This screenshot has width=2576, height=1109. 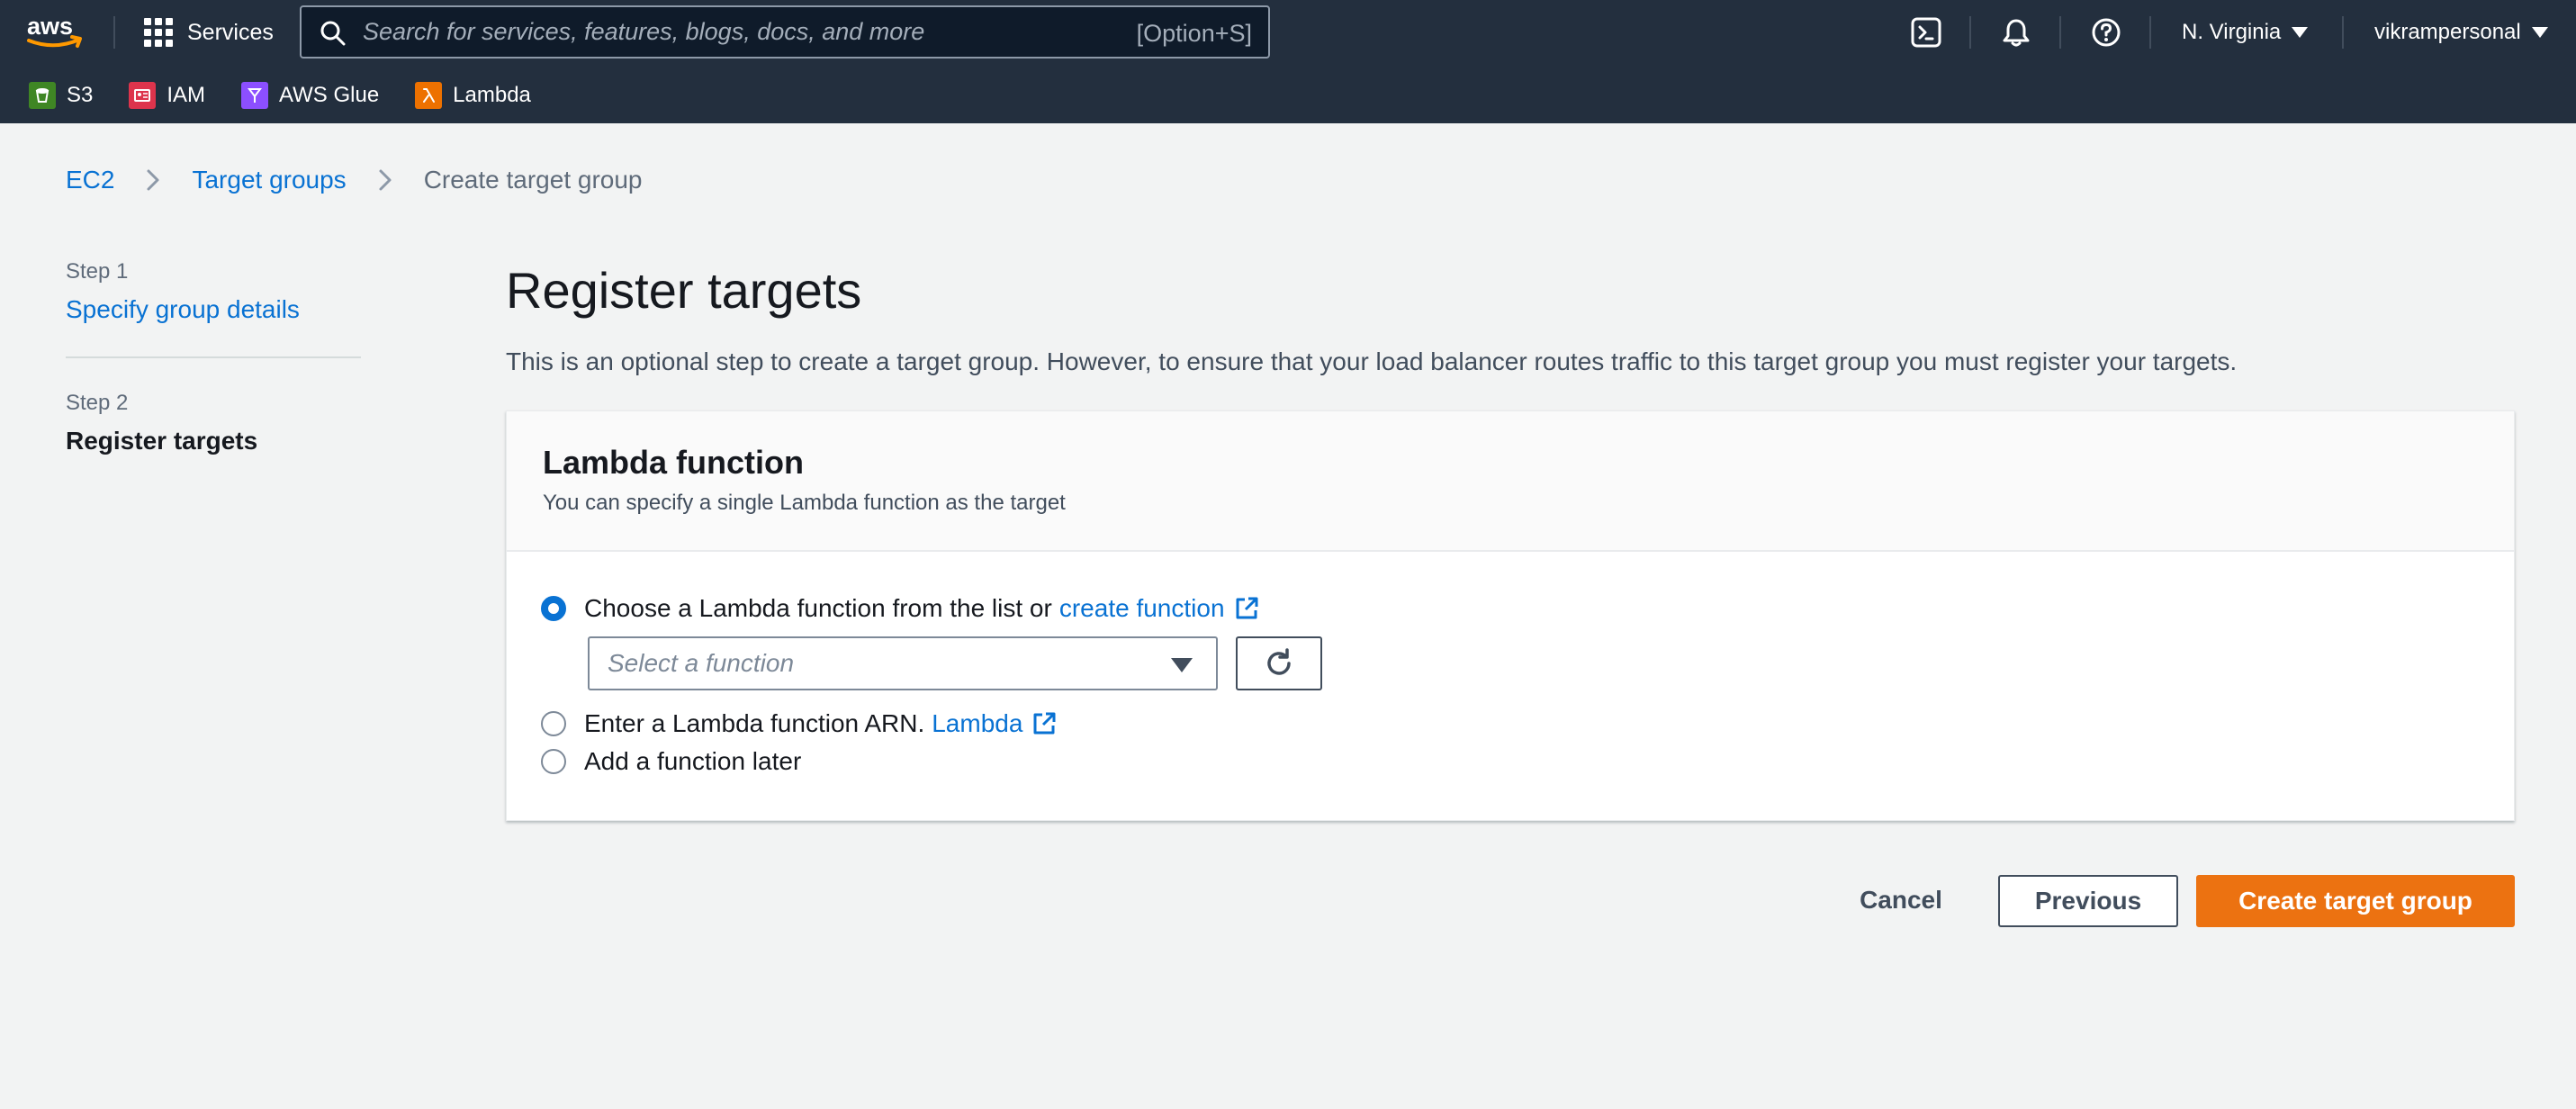 What do you see at coordinates (333, 34) in the screenshot?
I see `search-icon` at bounding box center [333, 34].